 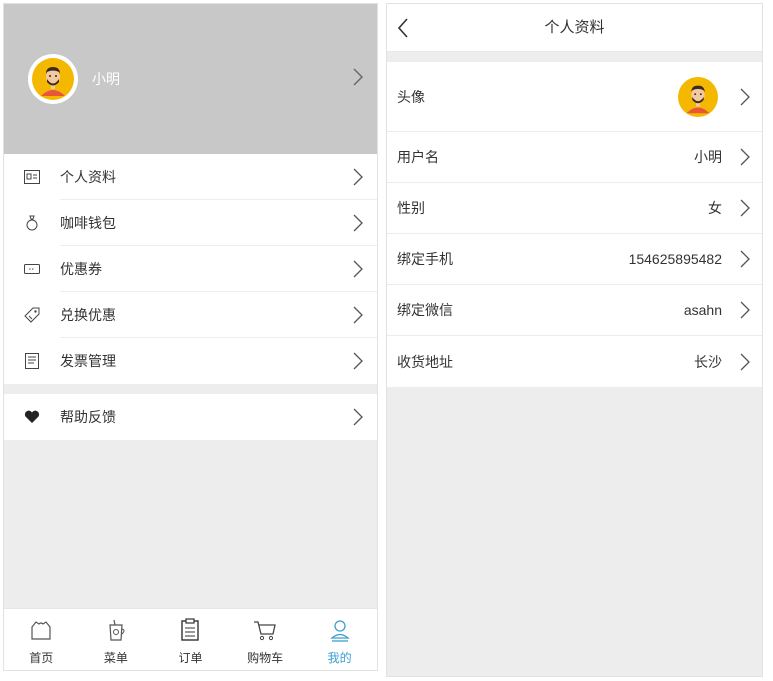 I want to click on menu-item-invoice: 发票管理, so click(x=190, y=361).